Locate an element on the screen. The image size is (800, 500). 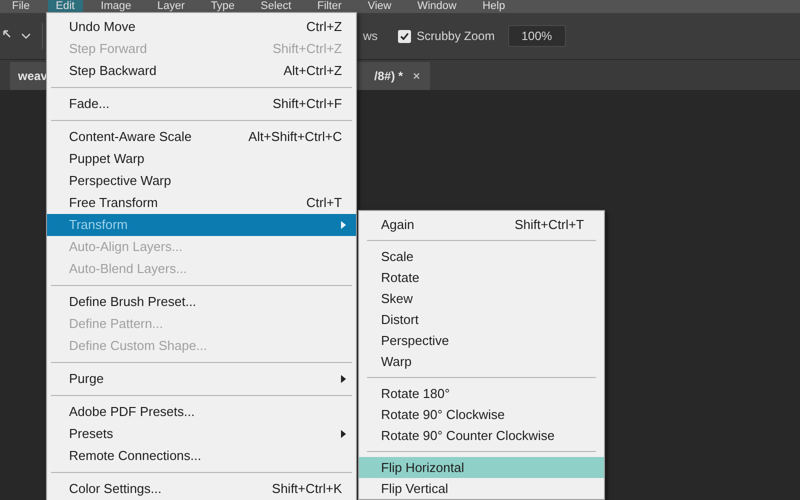
close-icon: × is located at coordinates (416, 76).